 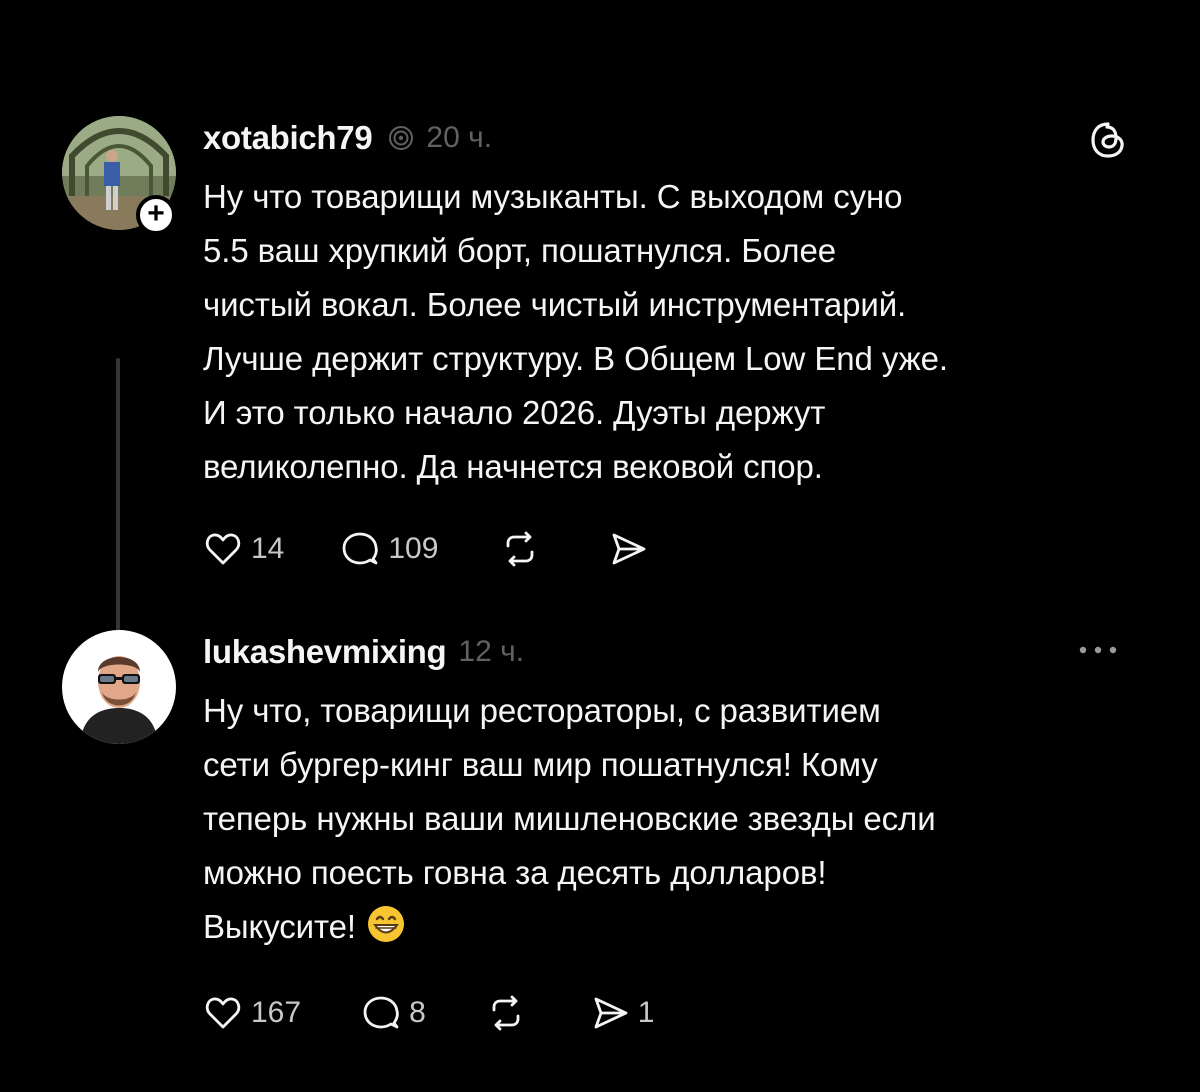 I want to click on like-count: 167, so click(x=276, y=1012).